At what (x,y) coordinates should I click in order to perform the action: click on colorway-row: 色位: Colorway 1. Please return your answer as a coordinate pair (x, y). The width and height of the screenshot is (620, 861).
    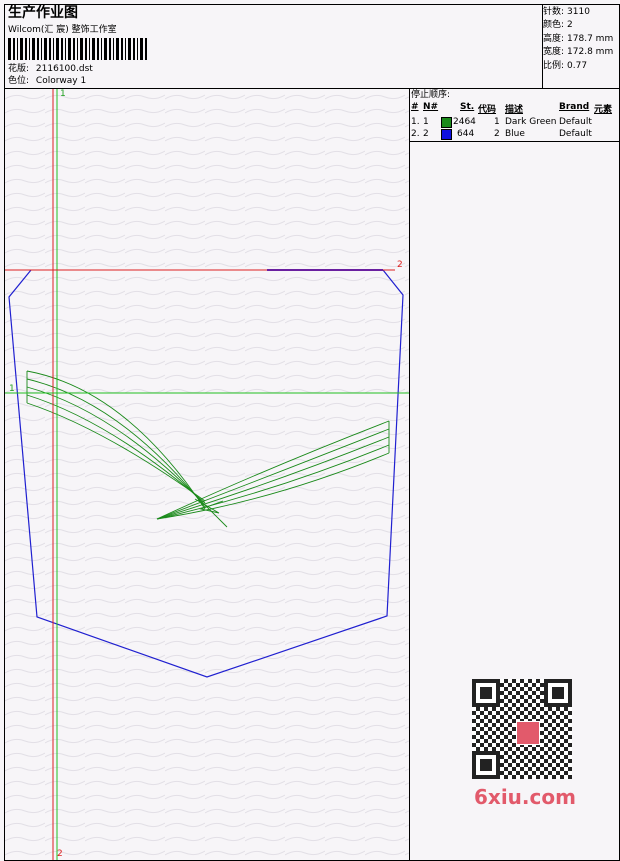
    Looking at the image, I should click on (47, 81).